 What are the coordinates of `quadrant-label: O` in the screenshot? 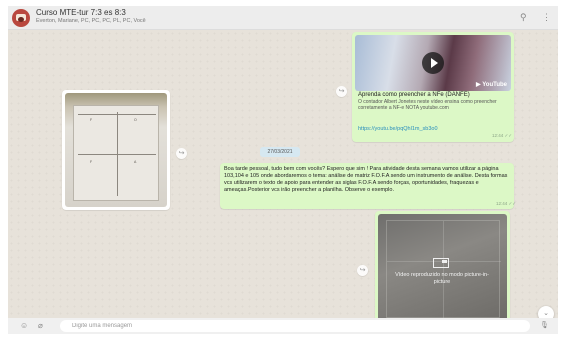 It's located at (135, 120).